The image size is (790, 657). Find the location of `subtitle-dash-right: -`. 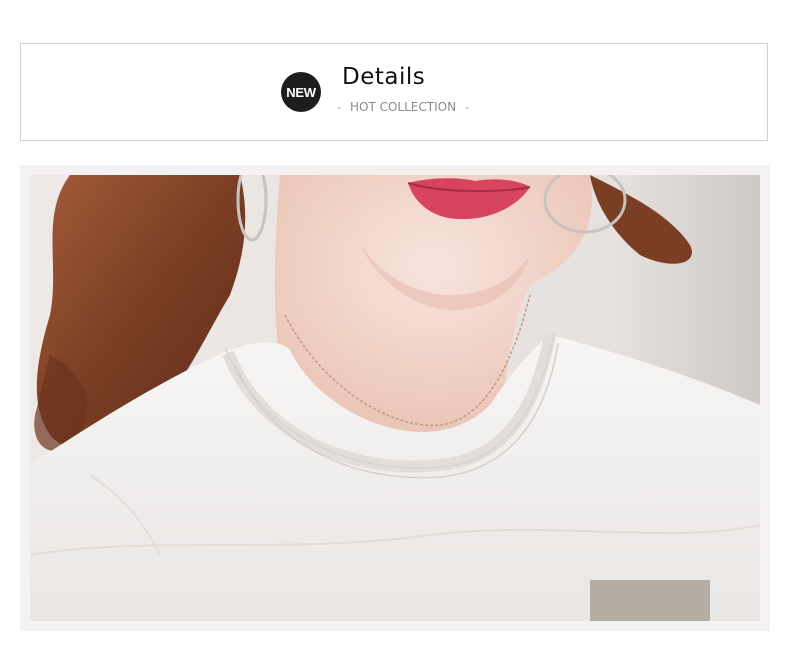

subtitle-dash-right: - is located at coordinates (467, 107).